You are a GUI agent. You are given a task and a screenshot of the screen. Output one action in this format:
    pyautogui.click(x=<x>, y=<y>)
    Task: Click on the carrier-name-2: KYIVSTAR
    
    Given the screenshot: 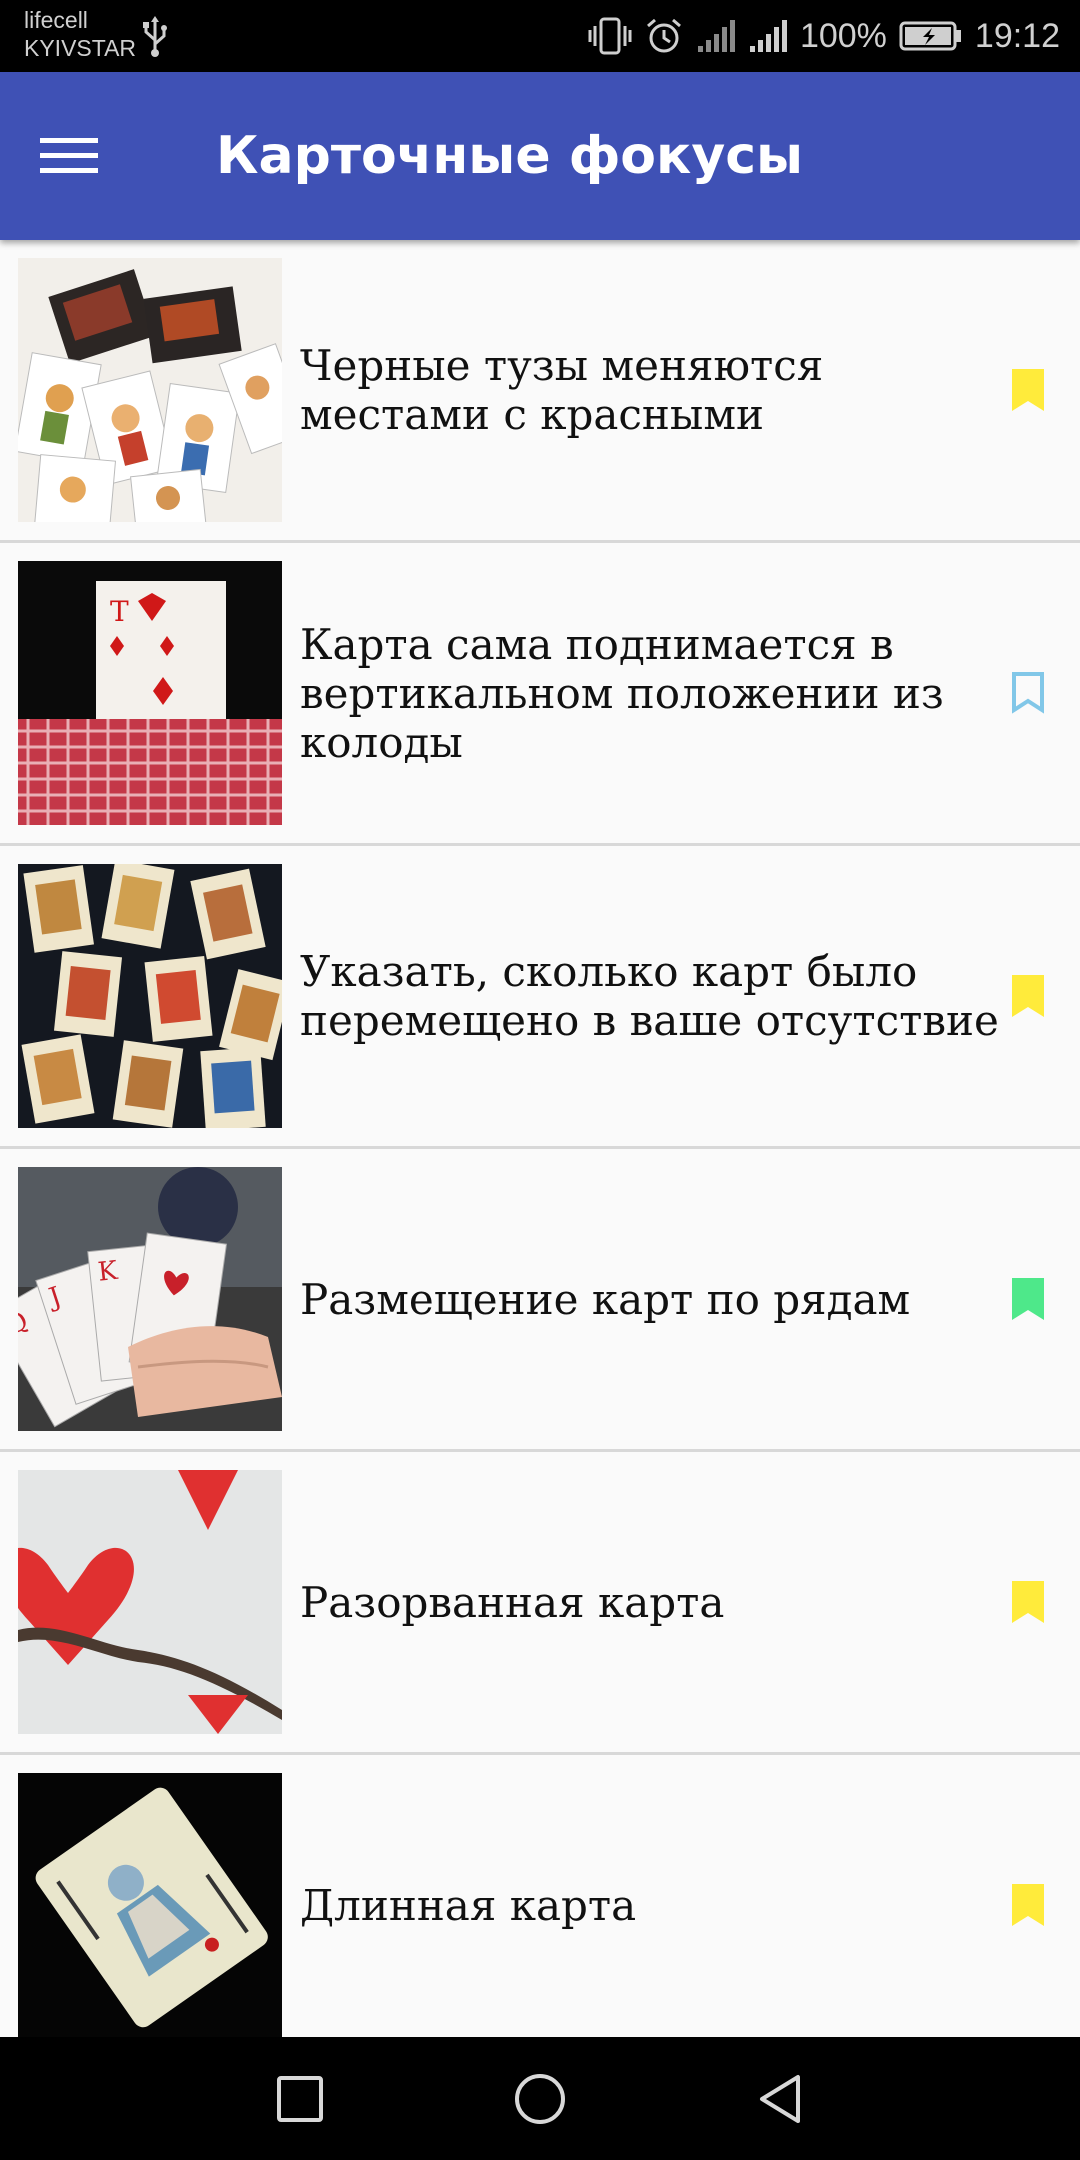 What is the action you would take?
    pyautogui.click(x=80, y=48)
    